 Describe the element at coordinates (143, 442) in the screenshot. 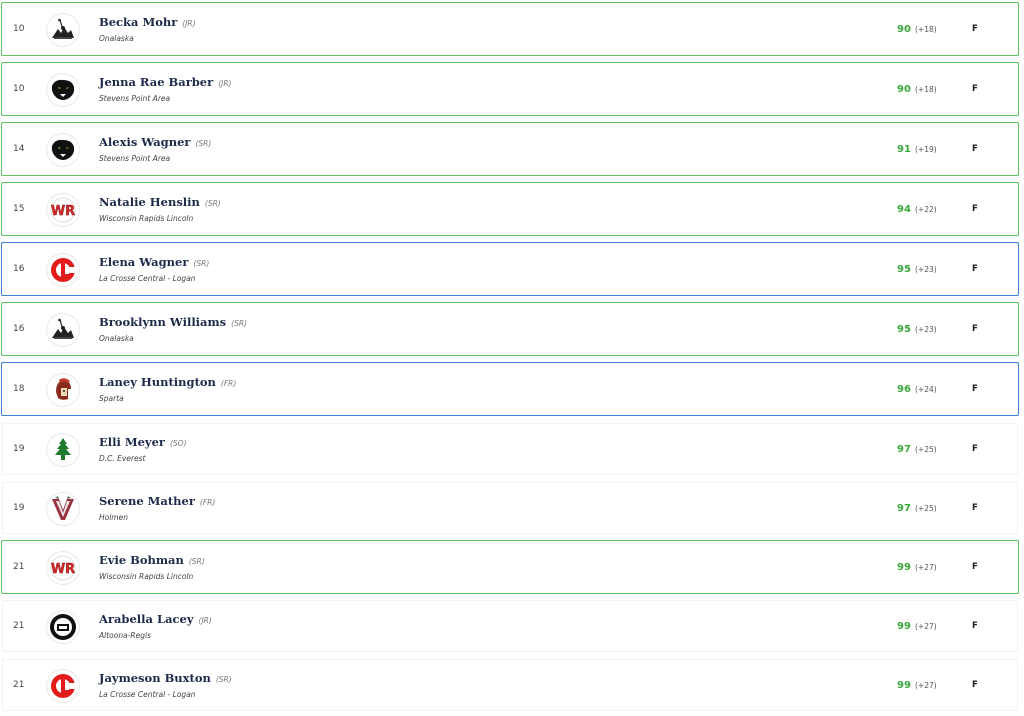

I see `athlete-name: Elli Meyer (SO)` at that location.